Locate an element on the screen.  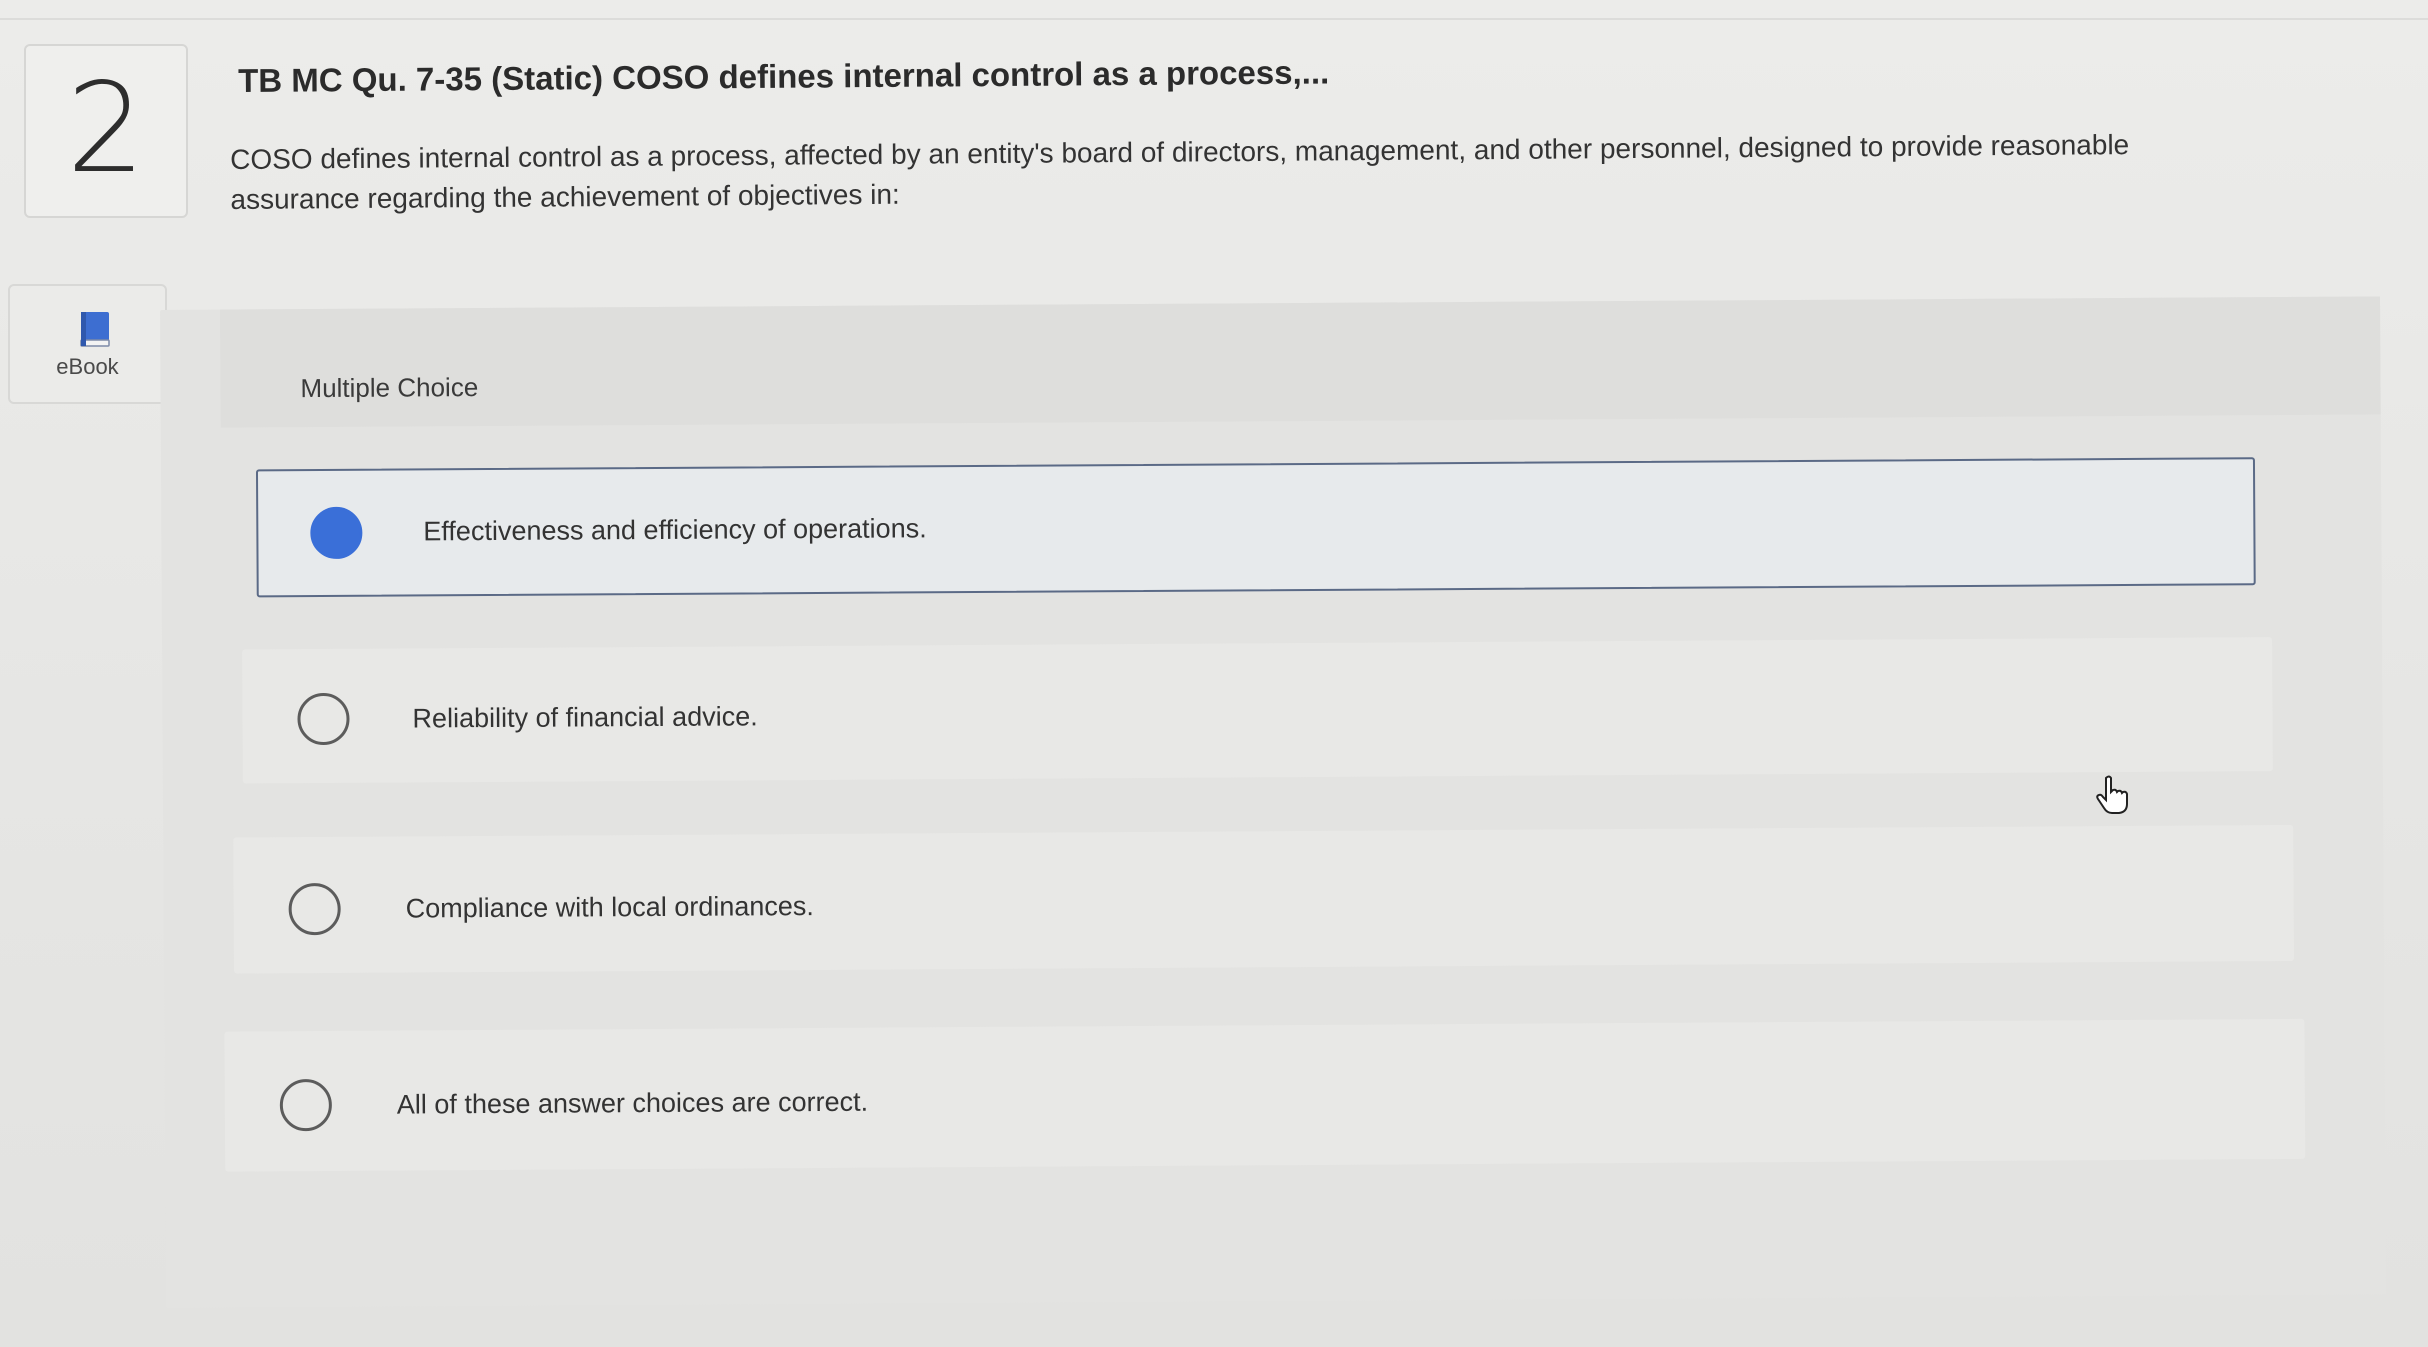
answer-option-label: Compliance with local ordinances. is located at coordinates (609, 907).